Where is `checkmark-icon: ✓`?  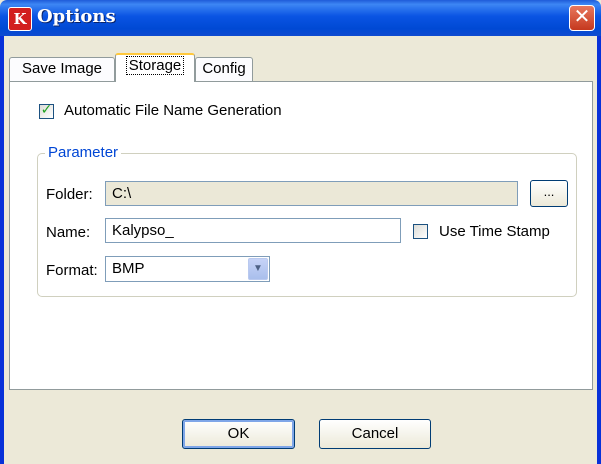 checkmark-icon: ✓ is located at coordinates (46, 109).